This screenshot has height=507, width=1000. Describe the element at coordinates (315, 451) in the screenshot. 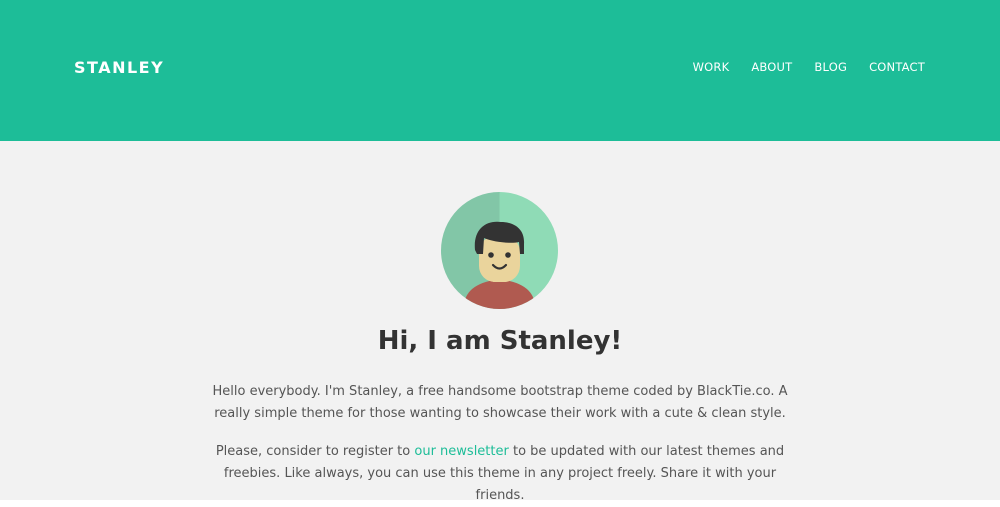

I see `newsletter-text-before: Please, consider to register to` at that location.